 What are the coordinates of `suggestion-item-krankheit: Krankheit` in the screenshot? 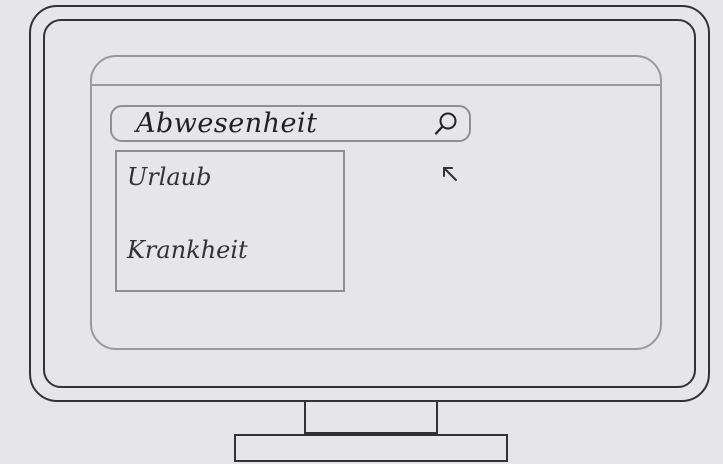 It's located at (187, 250).